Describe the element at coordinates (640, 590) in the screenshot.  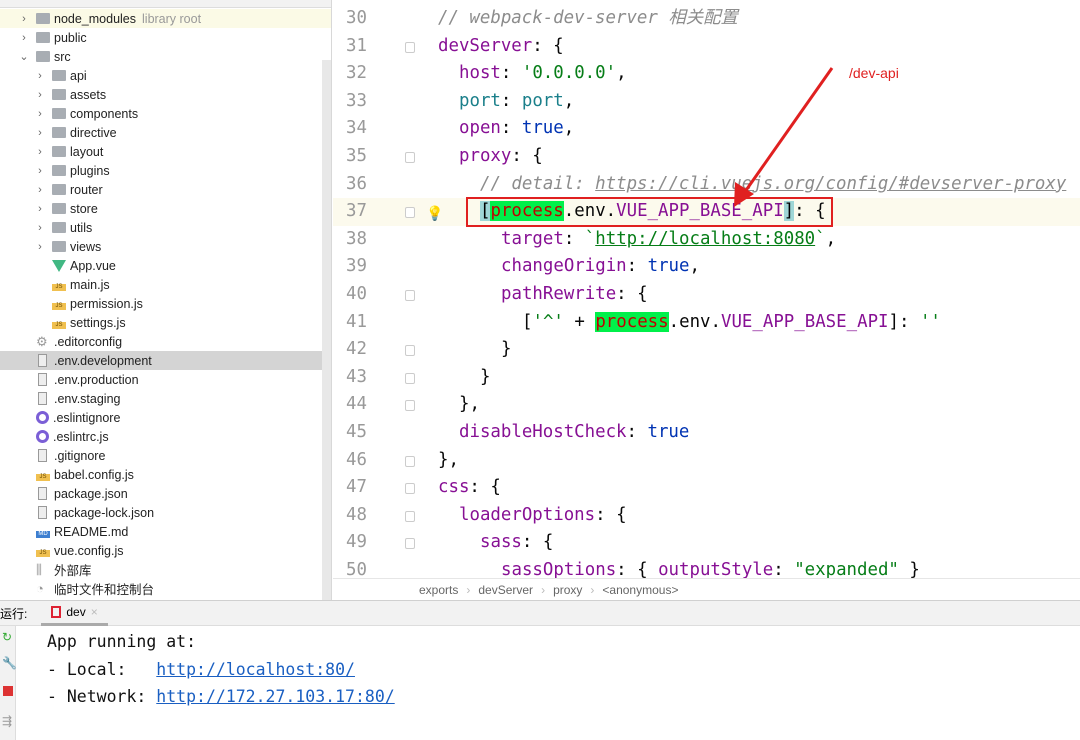
I see `breadcrumb-item: <anonymous>` at that location.